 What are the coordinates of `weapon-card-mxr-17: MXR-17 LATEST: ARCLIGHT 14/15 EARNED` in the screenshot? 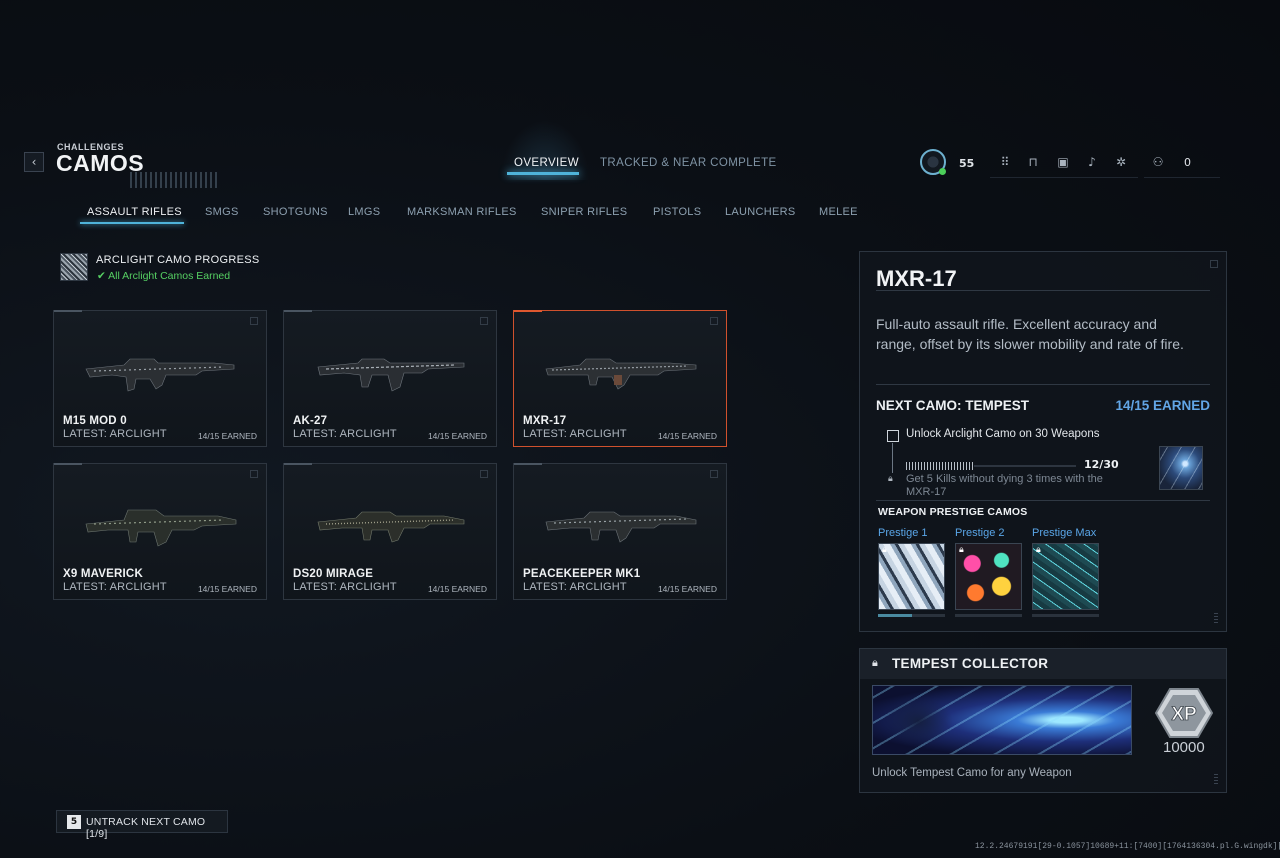 It's located at (620, 378).